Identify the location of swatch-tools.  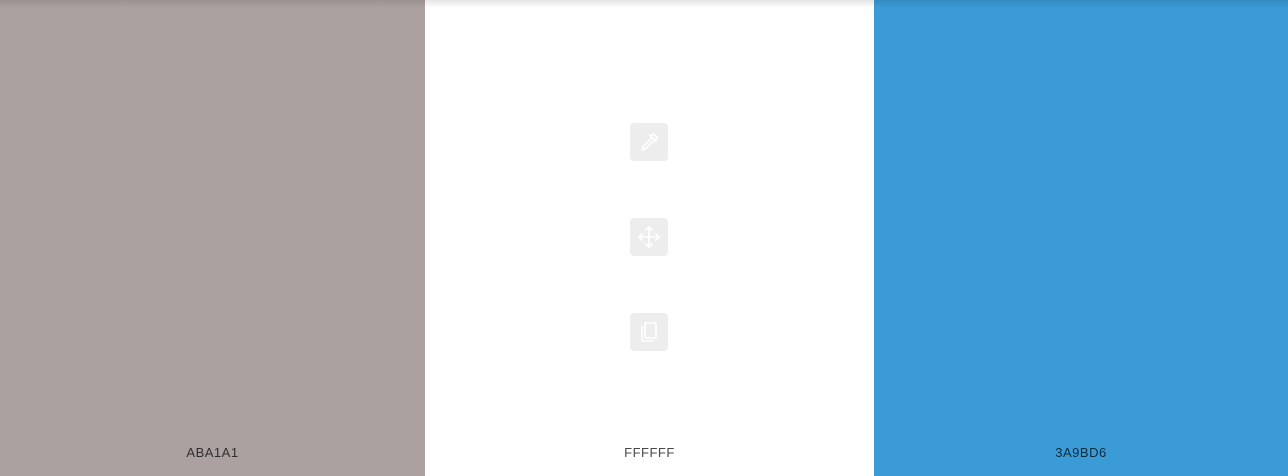
(649, 237).